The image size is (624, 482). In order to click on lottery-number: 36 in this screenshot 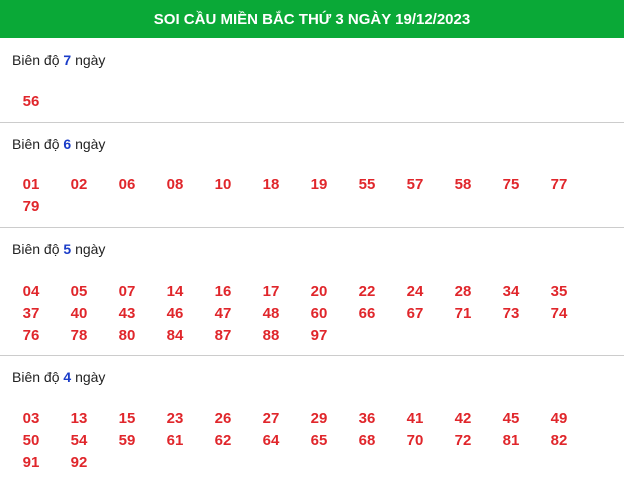, I will do `click(367, 418)`.